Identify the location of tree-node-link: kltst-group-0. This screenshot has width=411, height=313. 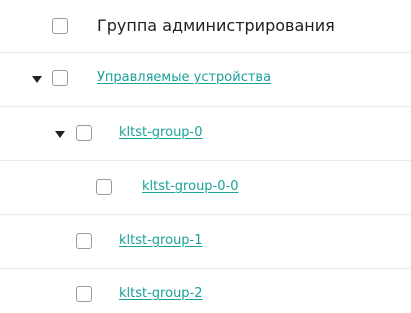
(161, 132).